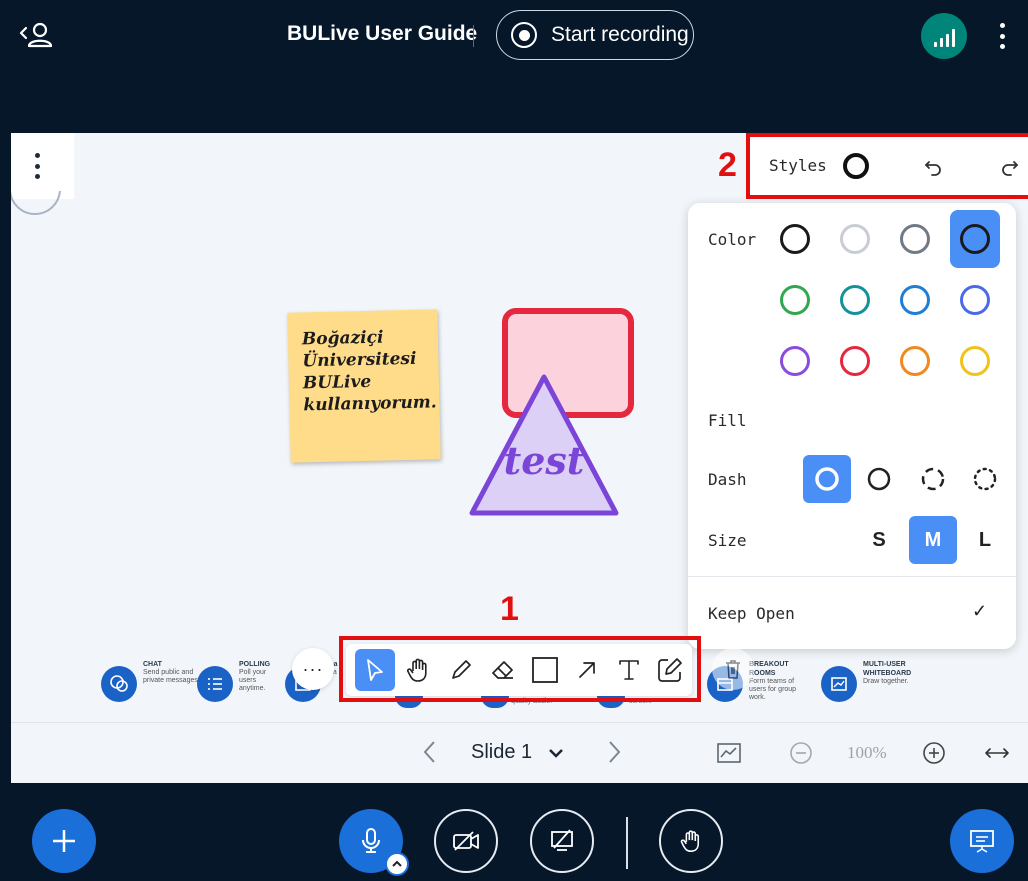 The width and height of the screenshot is (1028, 881). What do you see at coordinates (887, 669) in the screenshot?
I see `feature-title: MULTI-USER WHITEBOARD` at bounding box center [887, 669].